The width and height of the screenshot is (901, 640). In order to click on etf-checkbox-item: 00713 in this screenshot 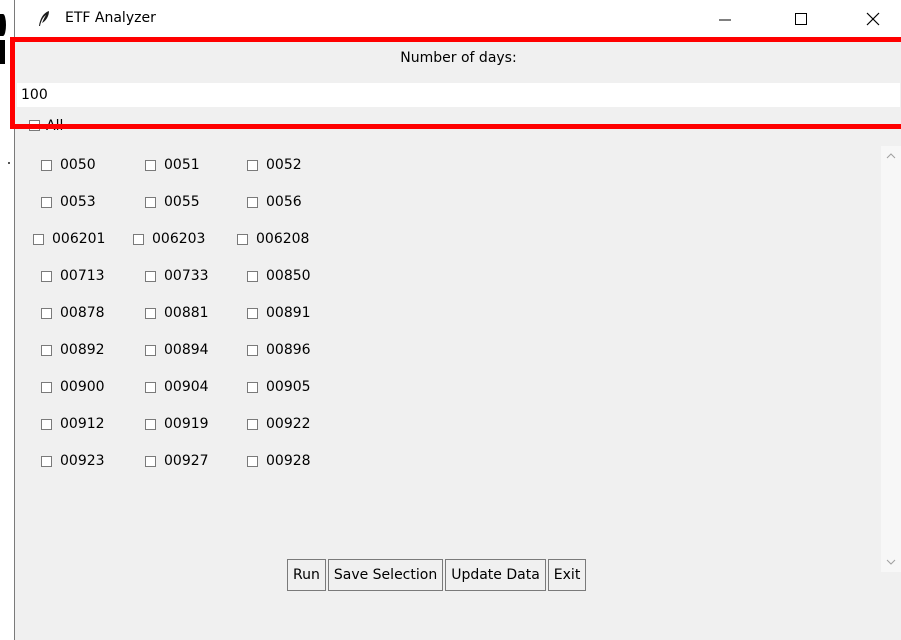, I will do `click(73, 276)`.